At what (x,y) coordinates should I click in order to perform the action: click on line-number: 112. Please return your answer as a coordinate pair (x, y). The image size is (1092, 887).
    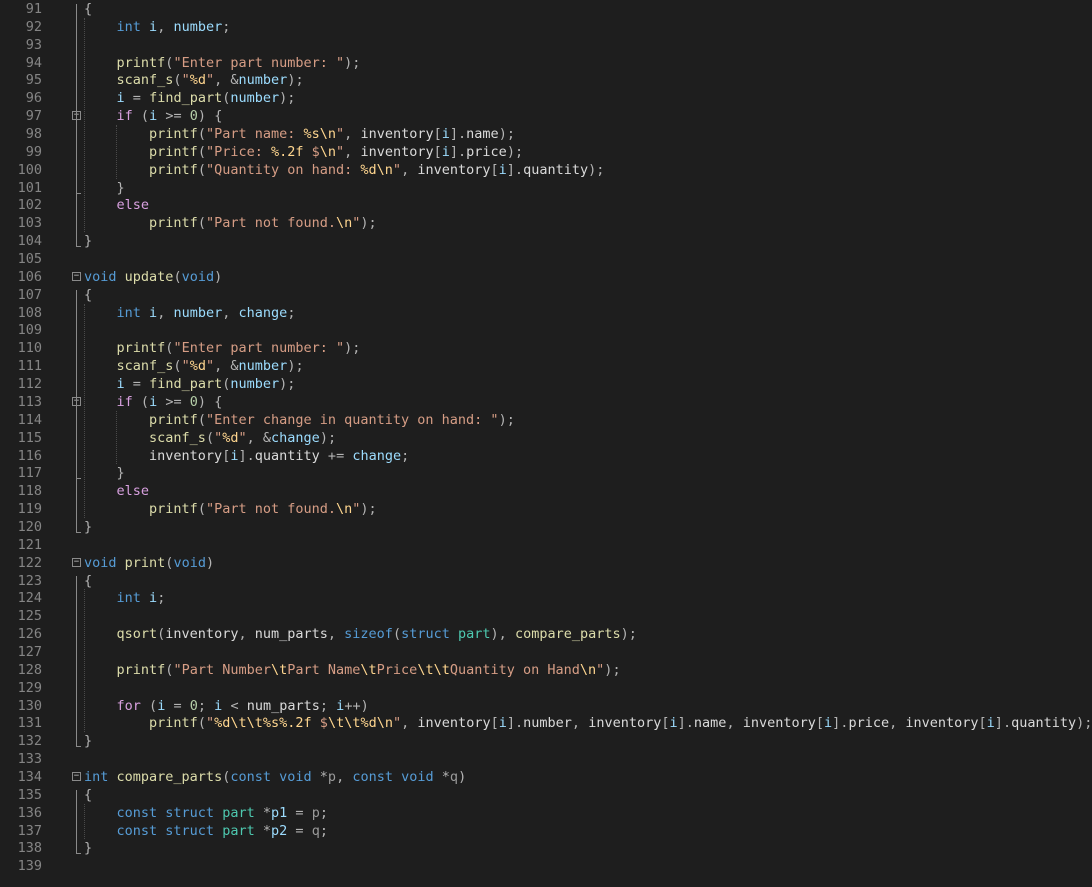
    Looking at the image, I should click on (29, 384).